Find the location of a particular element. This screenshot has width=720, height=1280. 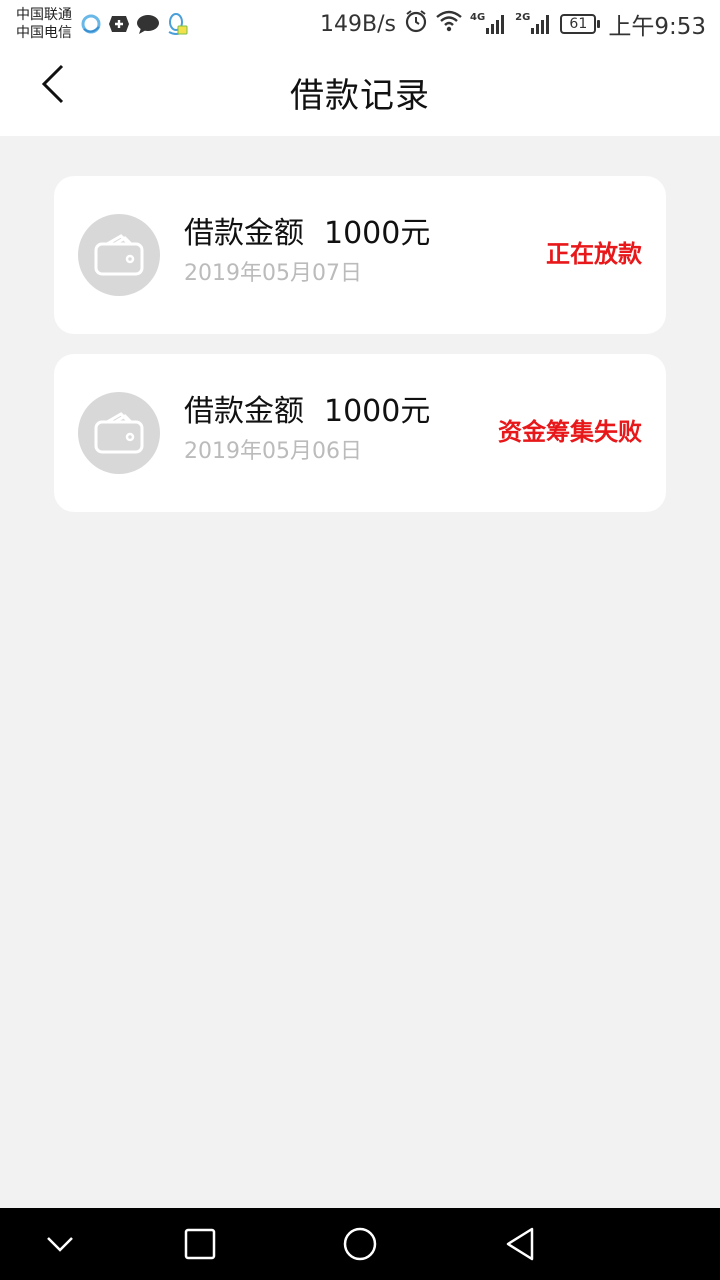

system-nav-bar is located at coordinates (360, 1244).